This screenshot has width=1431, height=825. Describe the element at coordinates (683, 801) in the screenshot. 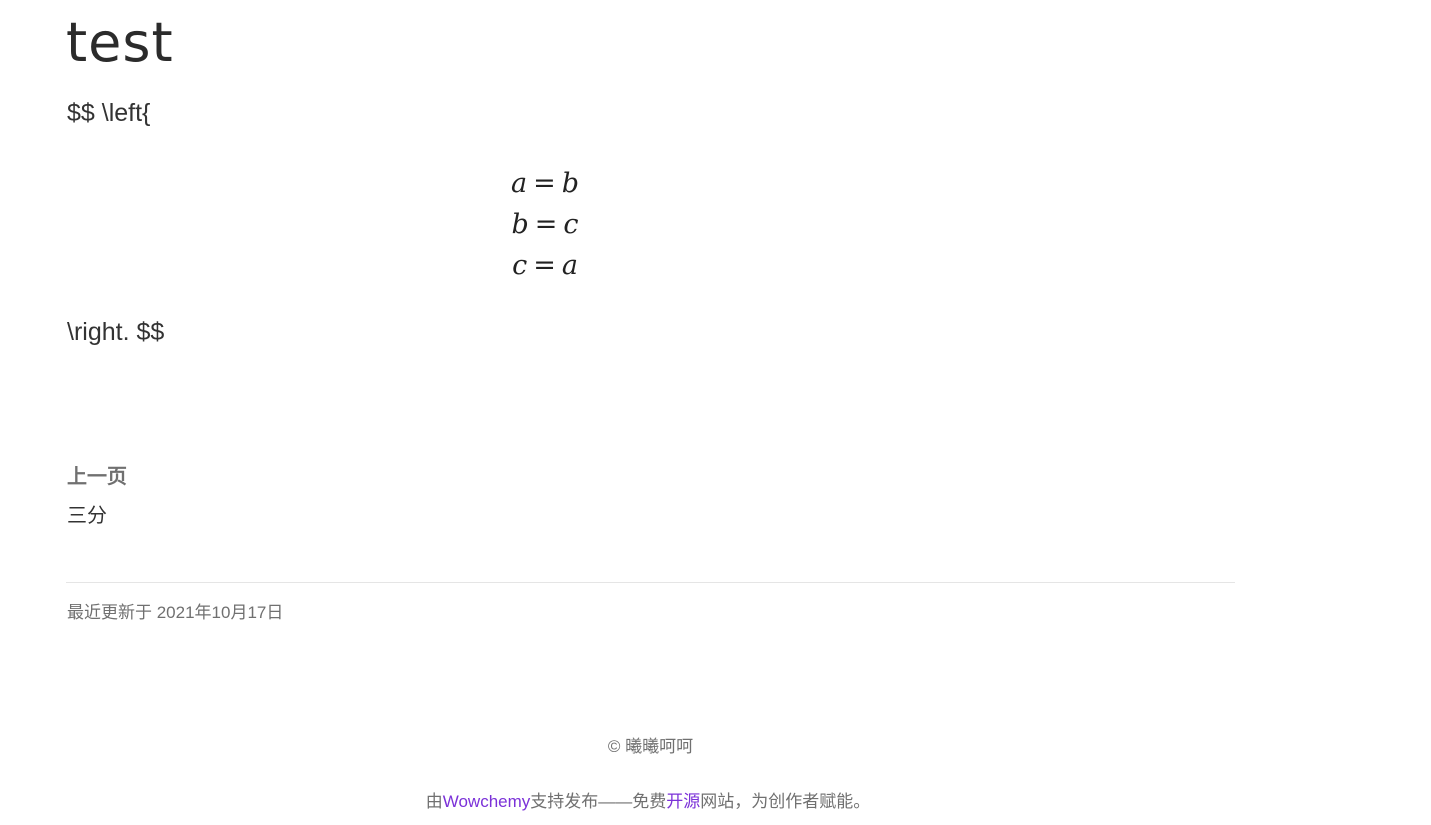

I see `open-source-link: 开源` at that location.